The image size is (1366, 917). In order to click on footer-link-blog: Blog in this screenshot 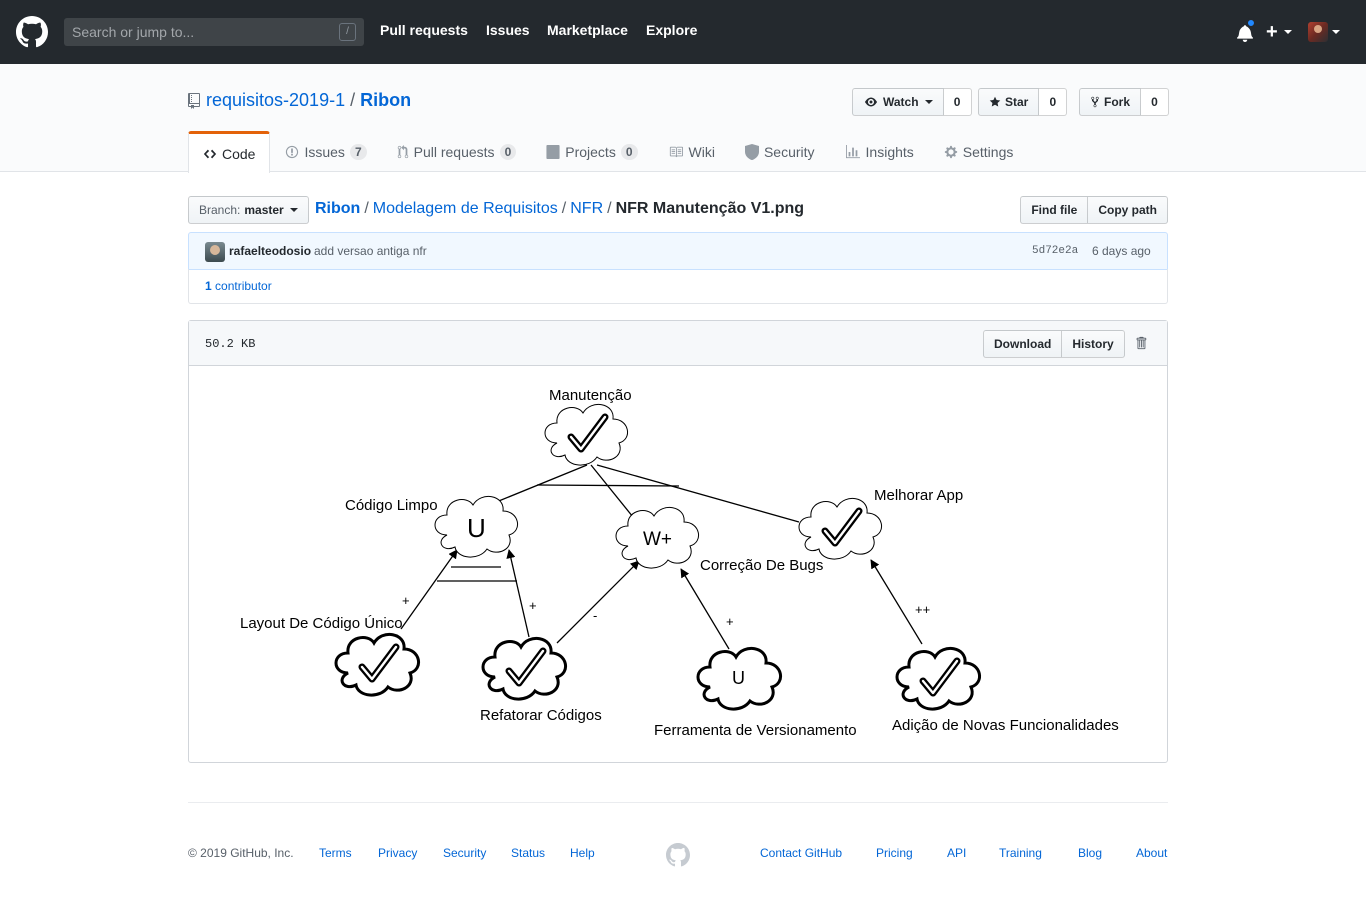, I will do `click(1090, 853)`.